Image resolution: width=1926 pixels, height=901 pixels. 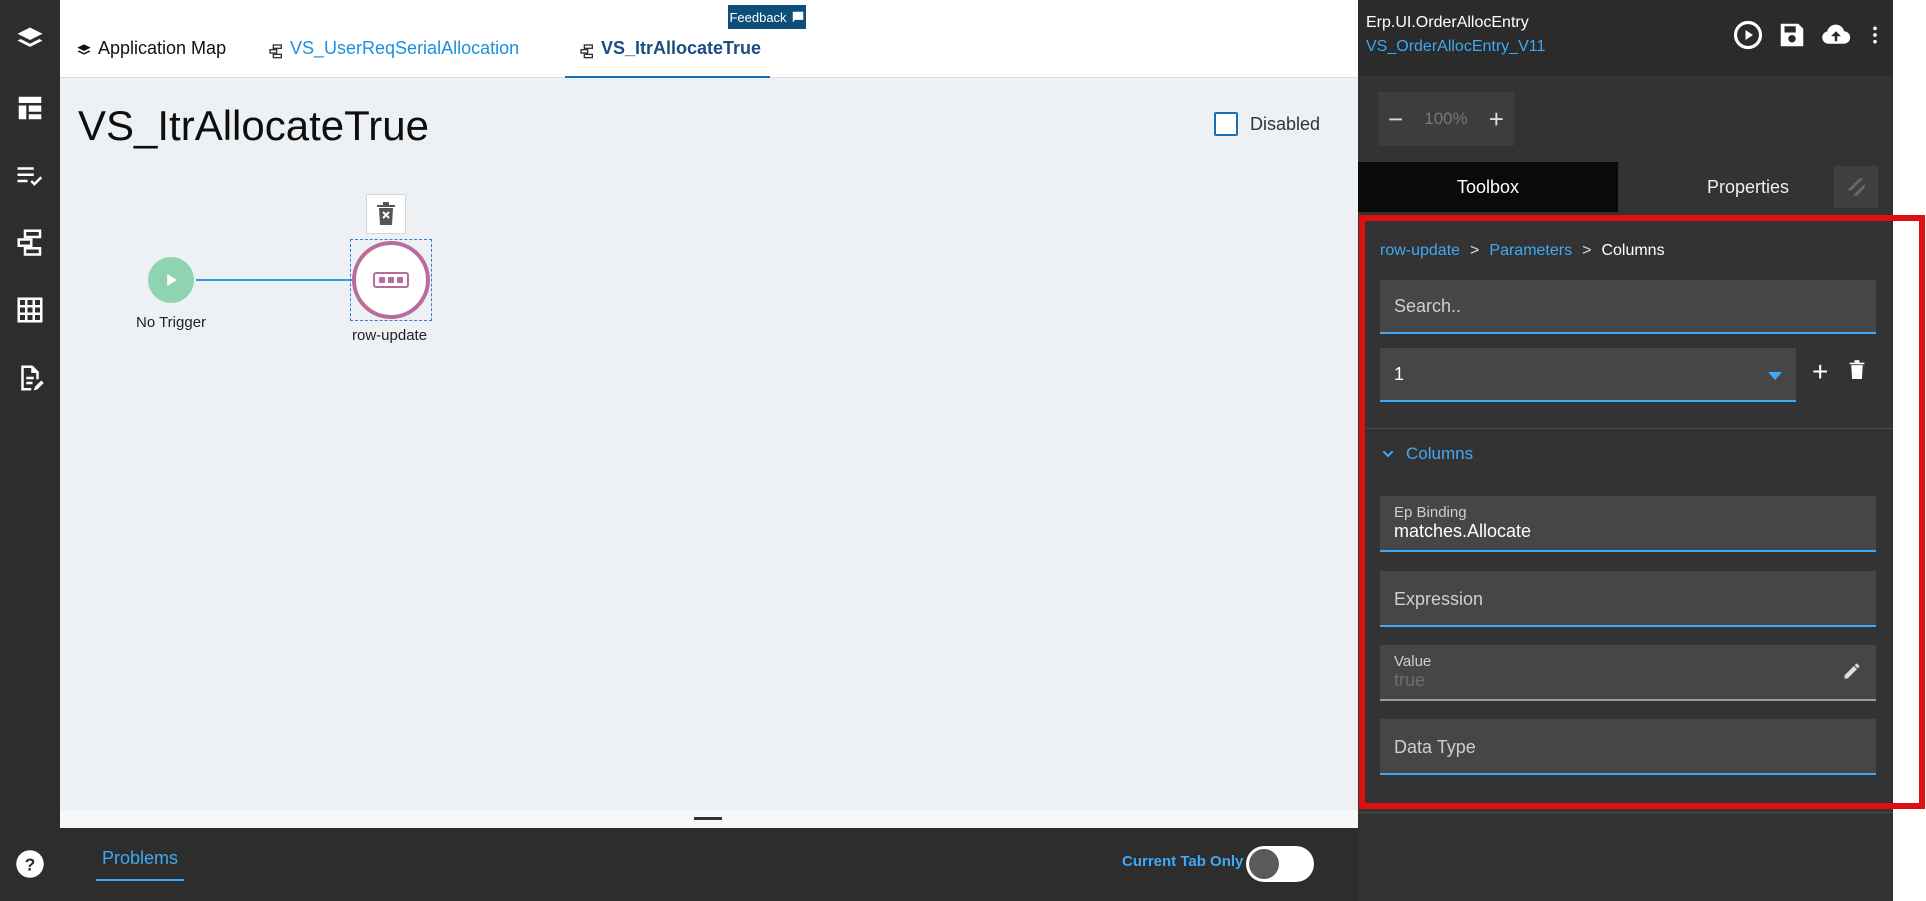 What do you see at coordinates (1285, 123) in the screenshot?
I see `disabled-label: Disabled` at bounding box center [1285, 123].